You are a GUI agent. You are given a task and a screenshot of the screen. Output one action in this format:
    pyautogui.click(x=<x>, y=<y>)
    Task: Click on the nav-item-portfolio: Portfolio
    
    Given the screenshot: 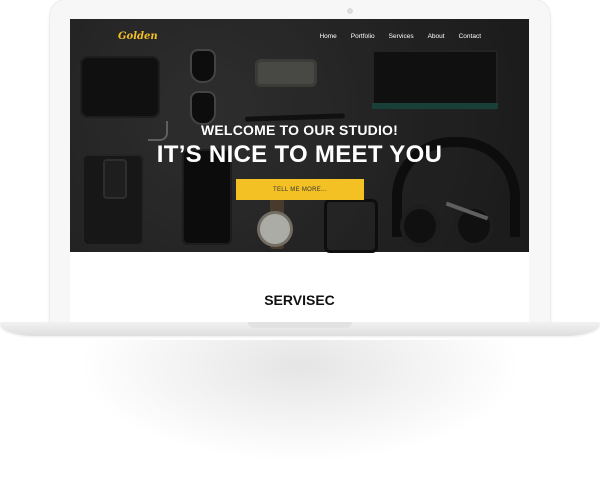 What is the action you would take?
    pyautogui.click(x=363, y=36)
    